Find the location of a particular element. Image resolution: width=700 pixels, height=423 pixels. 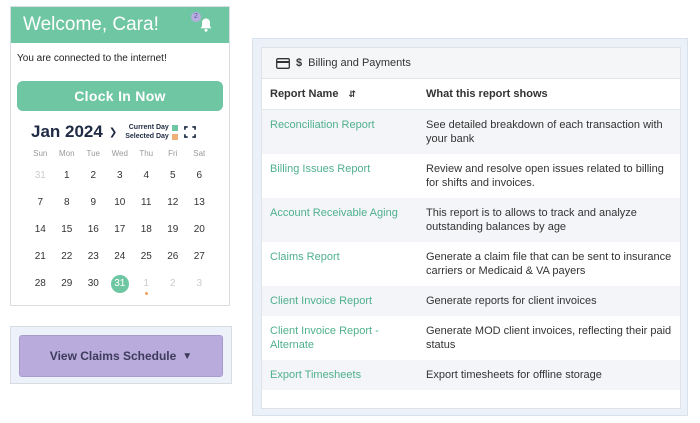

calendar-day: 15 is located at coordinates (67, 229).